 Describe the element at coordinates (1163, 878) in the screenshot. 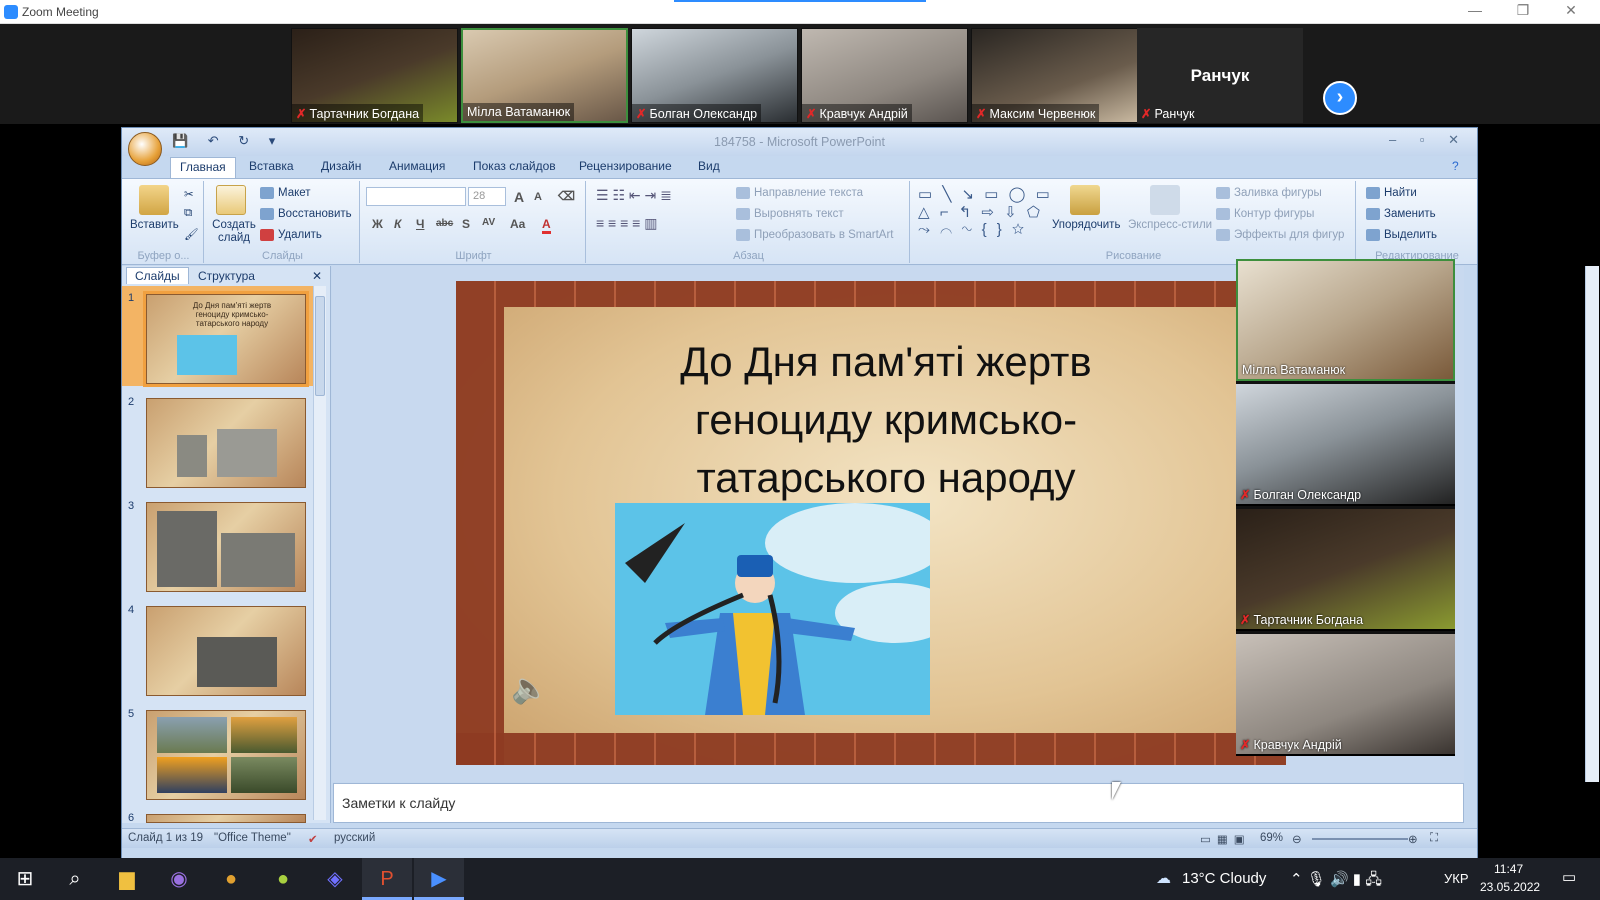

I see `weather-icon: ☁` at that location.